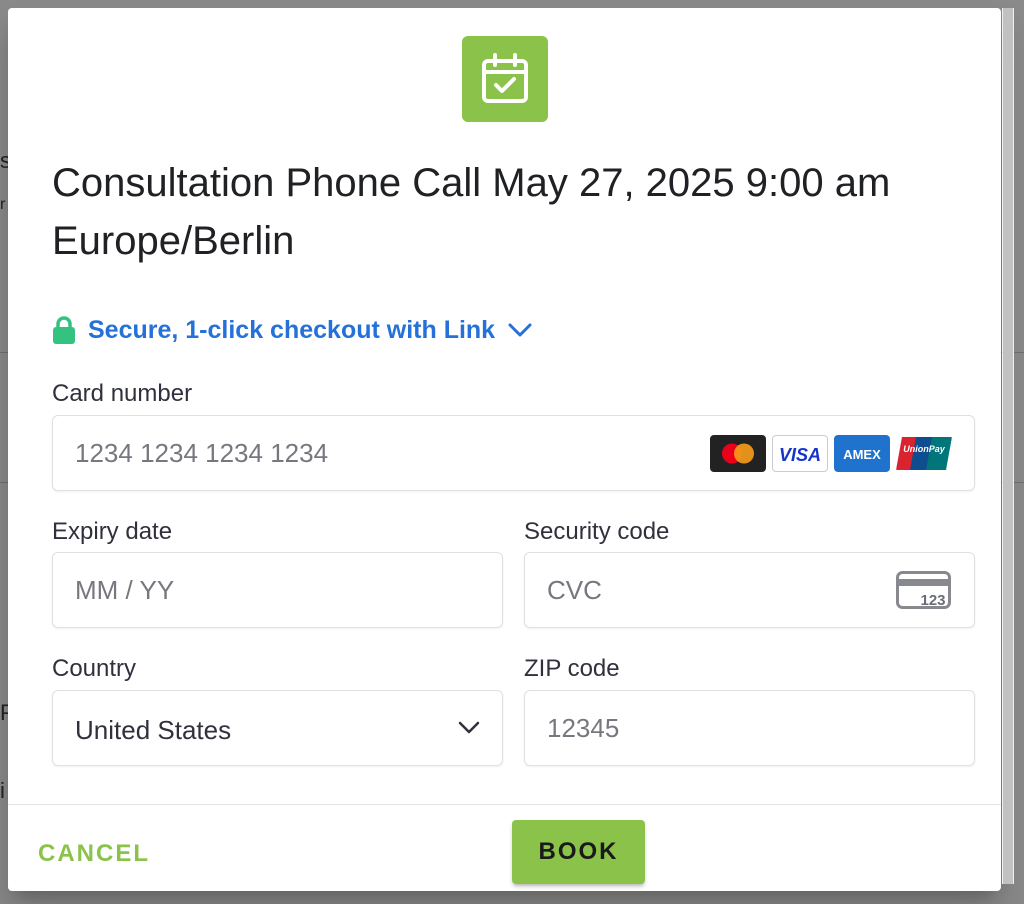 The width and height of the screenshot is (1024, 904). What do you see at coordinates (153, 730) in the screenshot?
I see `country-select-value: United States` at bounding box center [153, 730].